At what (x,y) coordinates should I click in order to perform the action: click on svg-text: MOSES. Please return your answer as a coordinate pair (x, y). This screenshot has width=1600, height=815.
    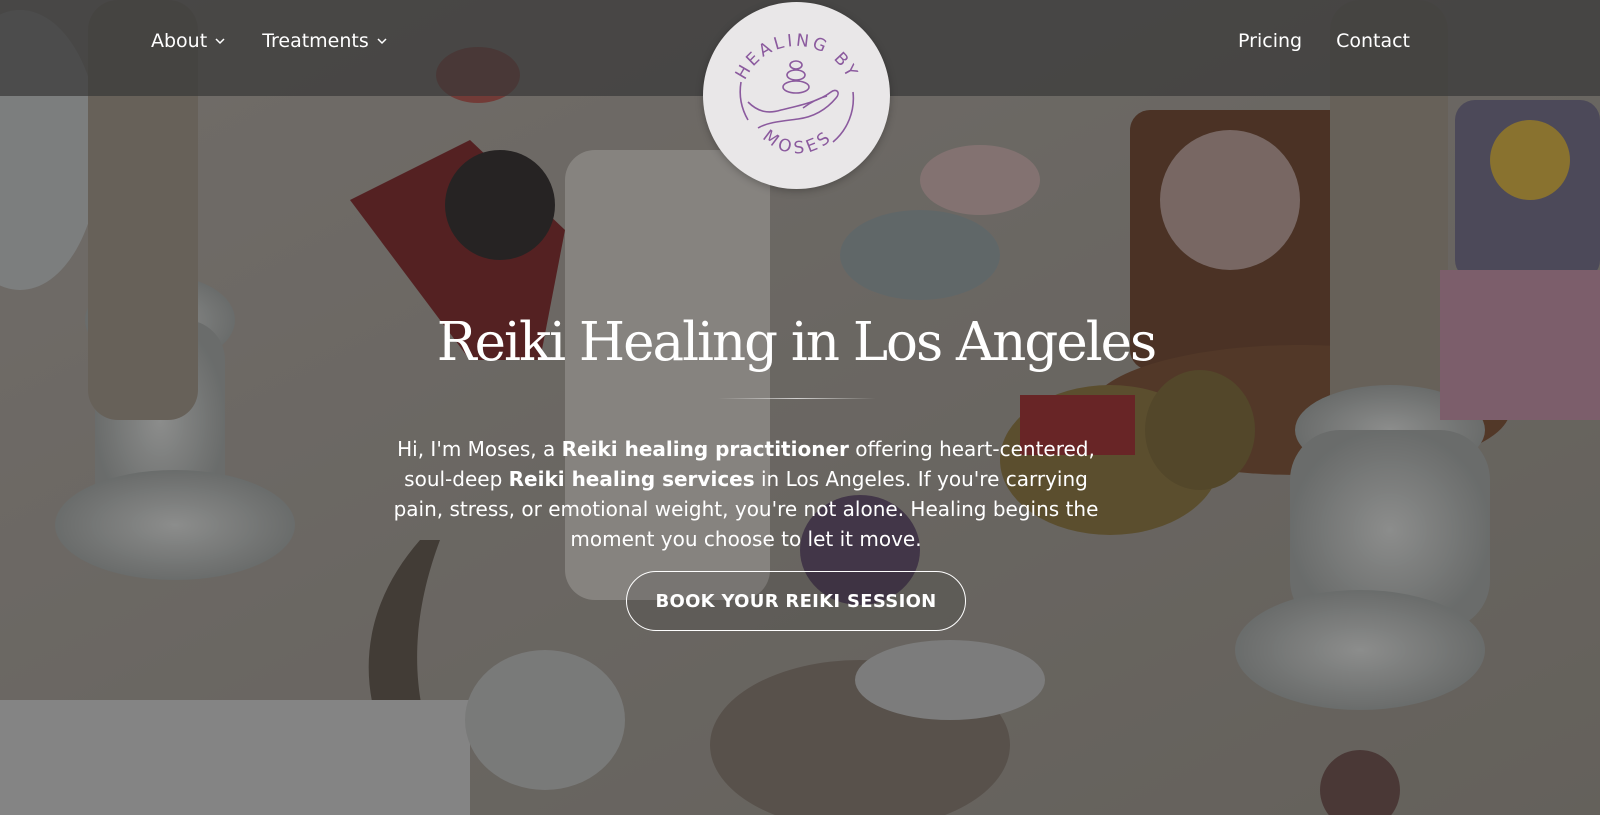
    Looking at the image, I should click on (798, 142).